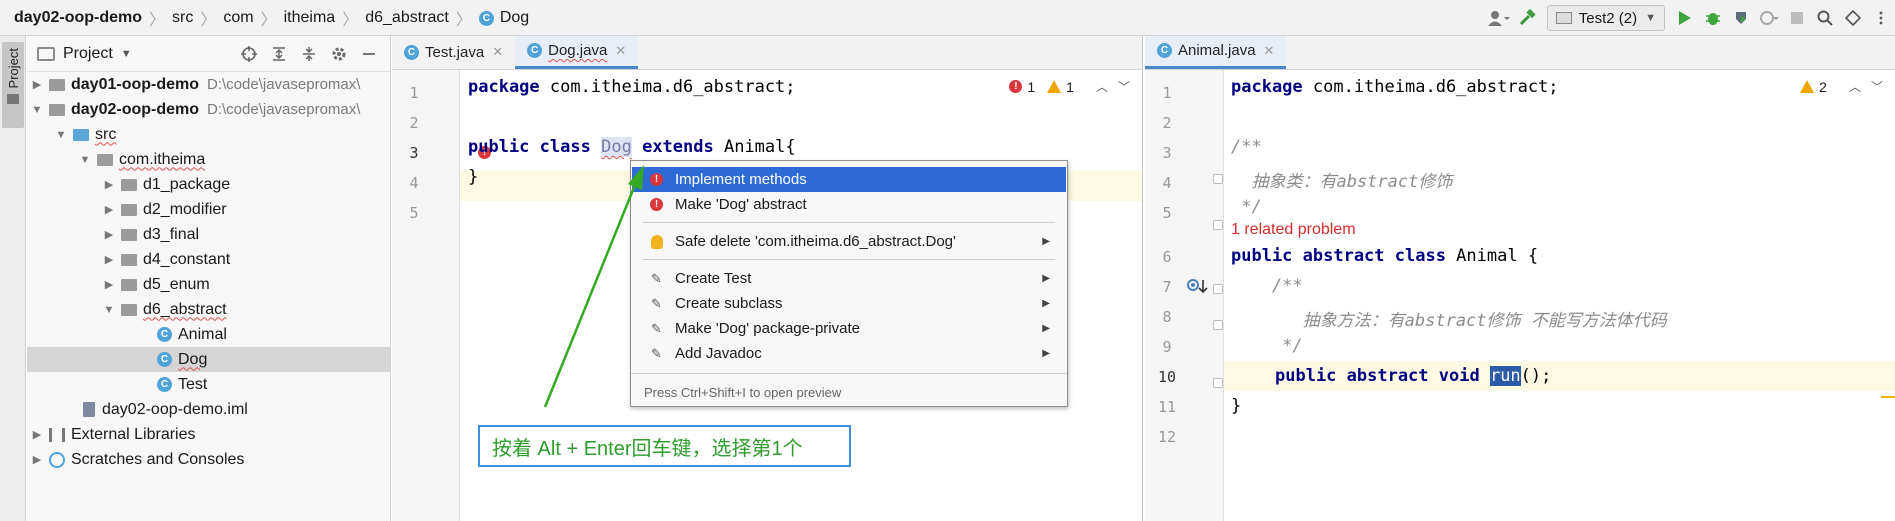  I want to click on tab-dog-java: C Dog.java ✕, so click(577, 52).